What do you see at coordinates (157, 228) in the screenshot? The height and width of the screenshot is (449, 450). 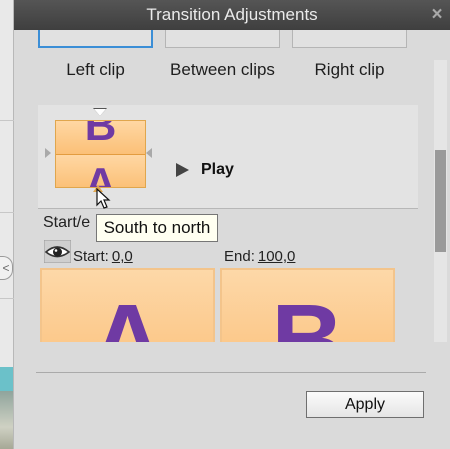 I see `tooltip: South to north` at bounding box center [157, 228].